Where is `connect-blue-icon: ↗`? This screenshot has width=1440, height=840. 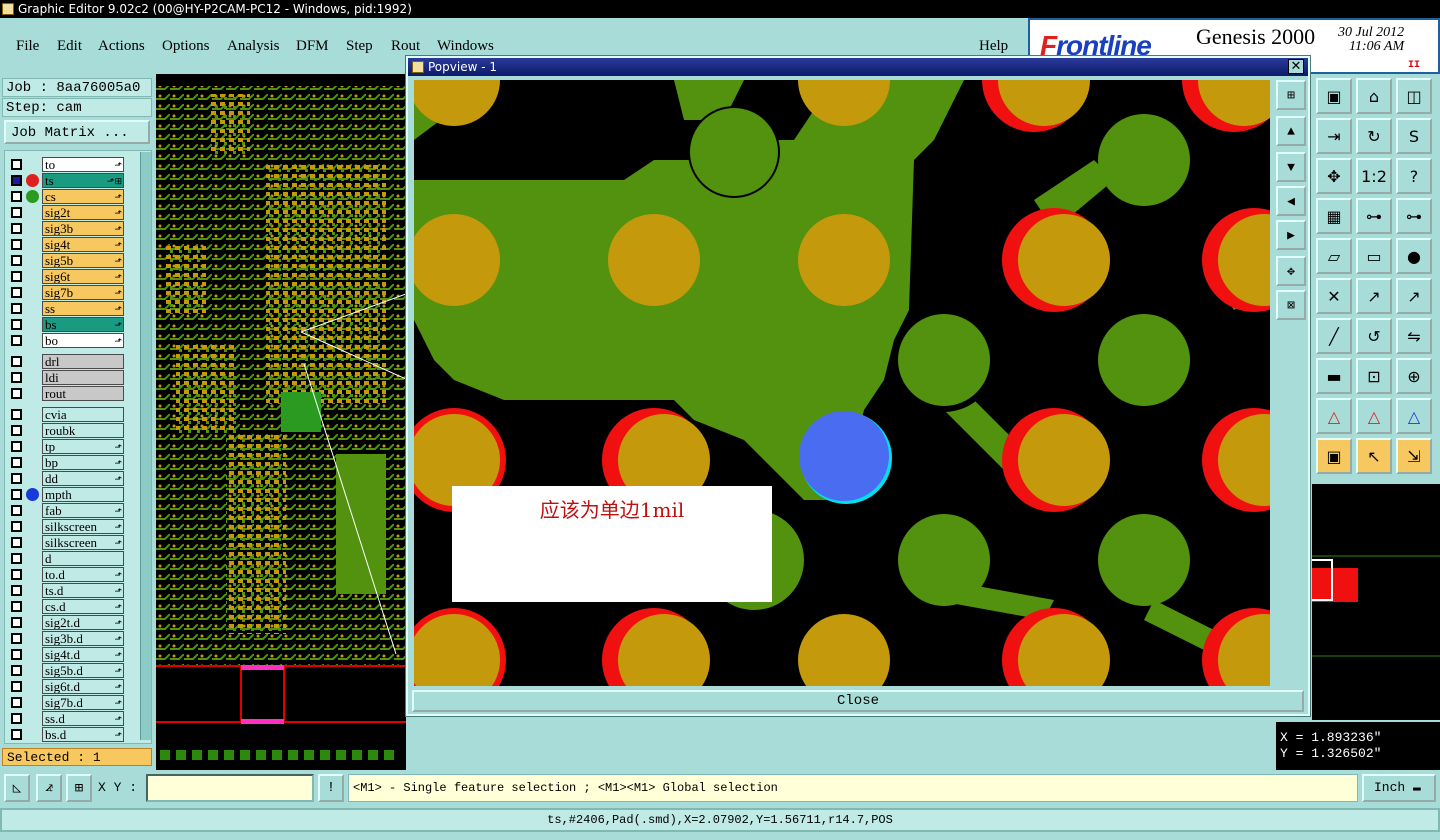 connect-blue-icon: ↗ is located at coordinates (1414, 296).